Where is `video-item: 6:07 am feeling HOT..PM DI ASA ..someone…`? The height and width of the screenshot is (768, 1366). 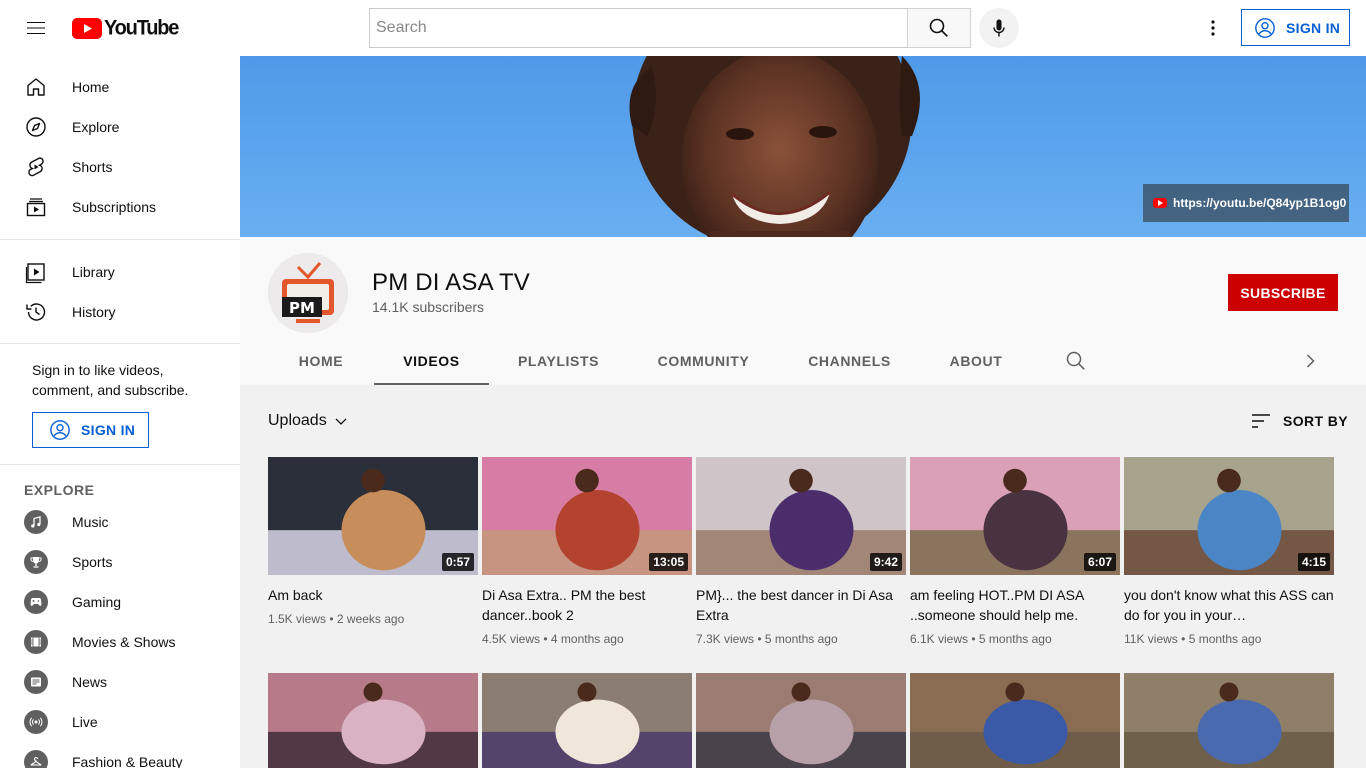 video-item: 6:07 am feeling HOT..PM DI ASA ..someone… is located at coordinates (1015, 551).